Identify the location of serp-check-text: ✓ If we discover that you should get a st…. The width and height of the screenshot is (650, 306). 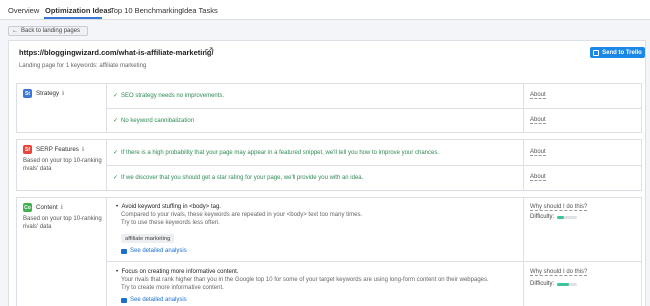
(238, 178).